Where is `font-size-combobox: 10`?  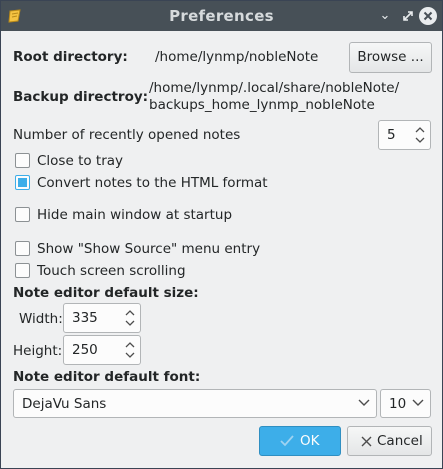 font-size-combobox: 10 is located at coordinates (405, 403).